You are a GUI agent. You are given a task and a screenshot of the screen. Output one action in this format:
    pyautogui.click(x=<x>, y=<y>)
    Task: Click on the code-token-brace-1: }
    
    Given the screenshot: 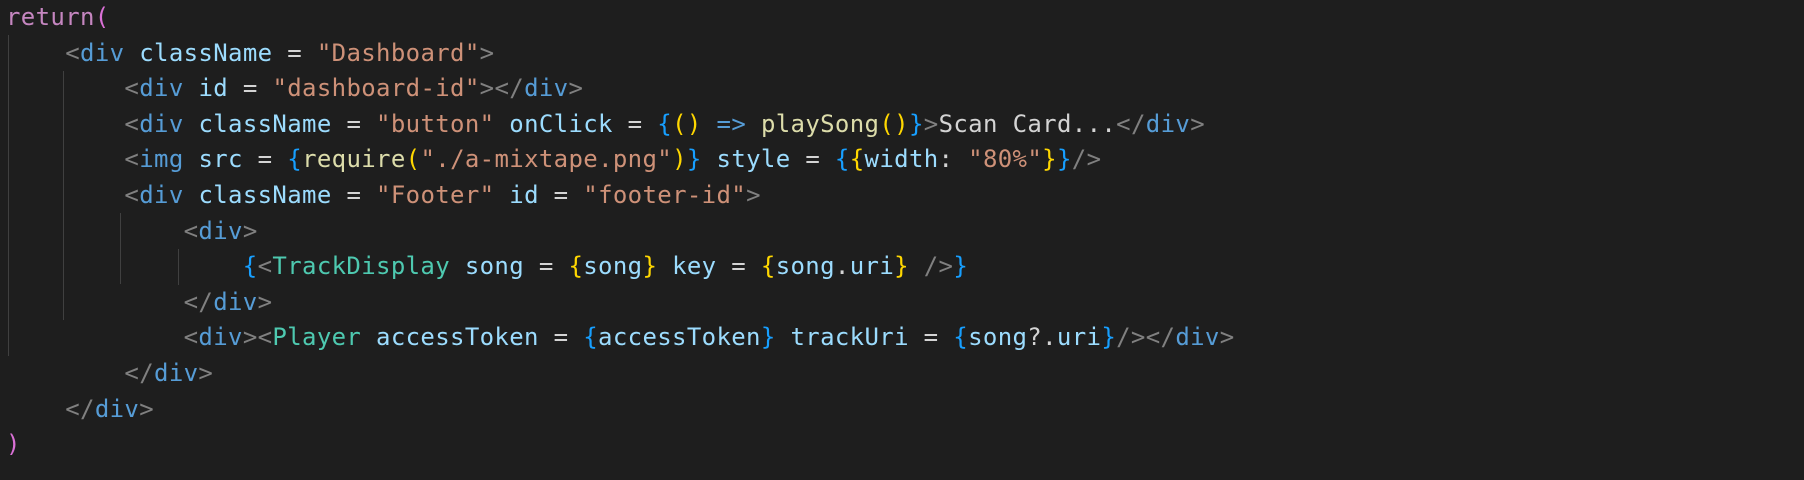 What is the action you would take?
    pyautogui.click(x=650, y=266)
    